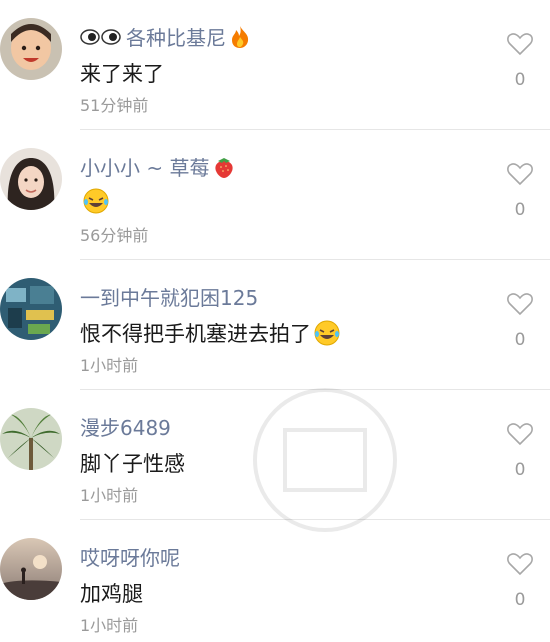 The height and width of the screenshot is (642, 550). I want to click on girl-avatar-icon, so click(31, 179).